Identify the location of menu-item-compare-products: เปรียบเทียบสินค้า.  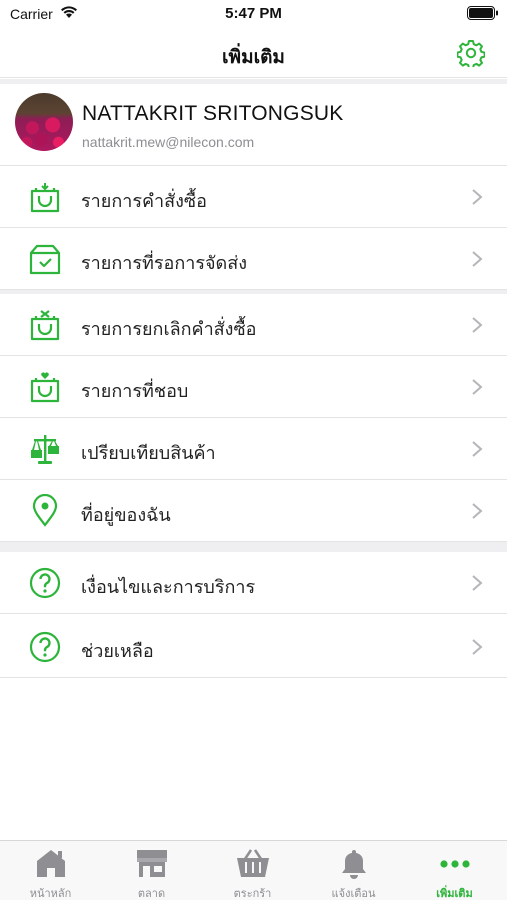
(253, 449).